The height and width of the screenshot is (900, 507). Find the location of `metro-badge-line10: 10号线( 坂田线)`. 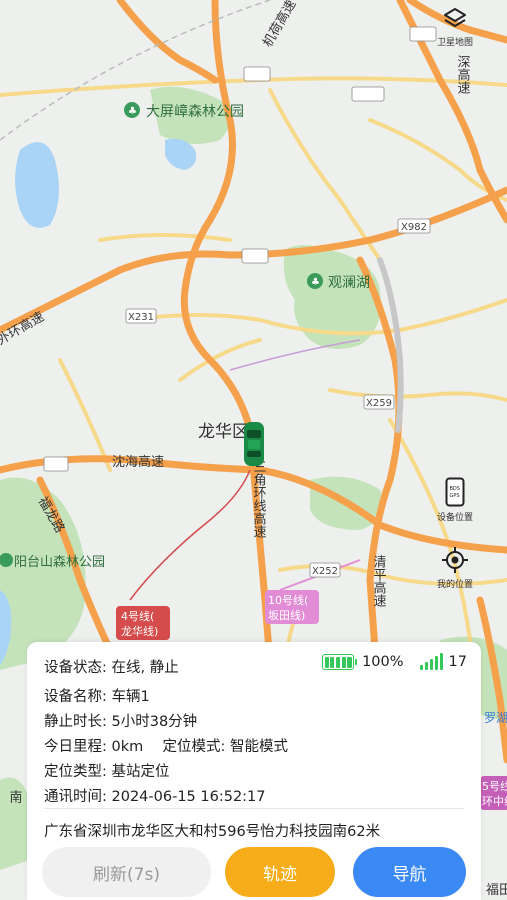

metro-badge-line10: 10号线( 坂田线) is located at coordinates (292, 607).